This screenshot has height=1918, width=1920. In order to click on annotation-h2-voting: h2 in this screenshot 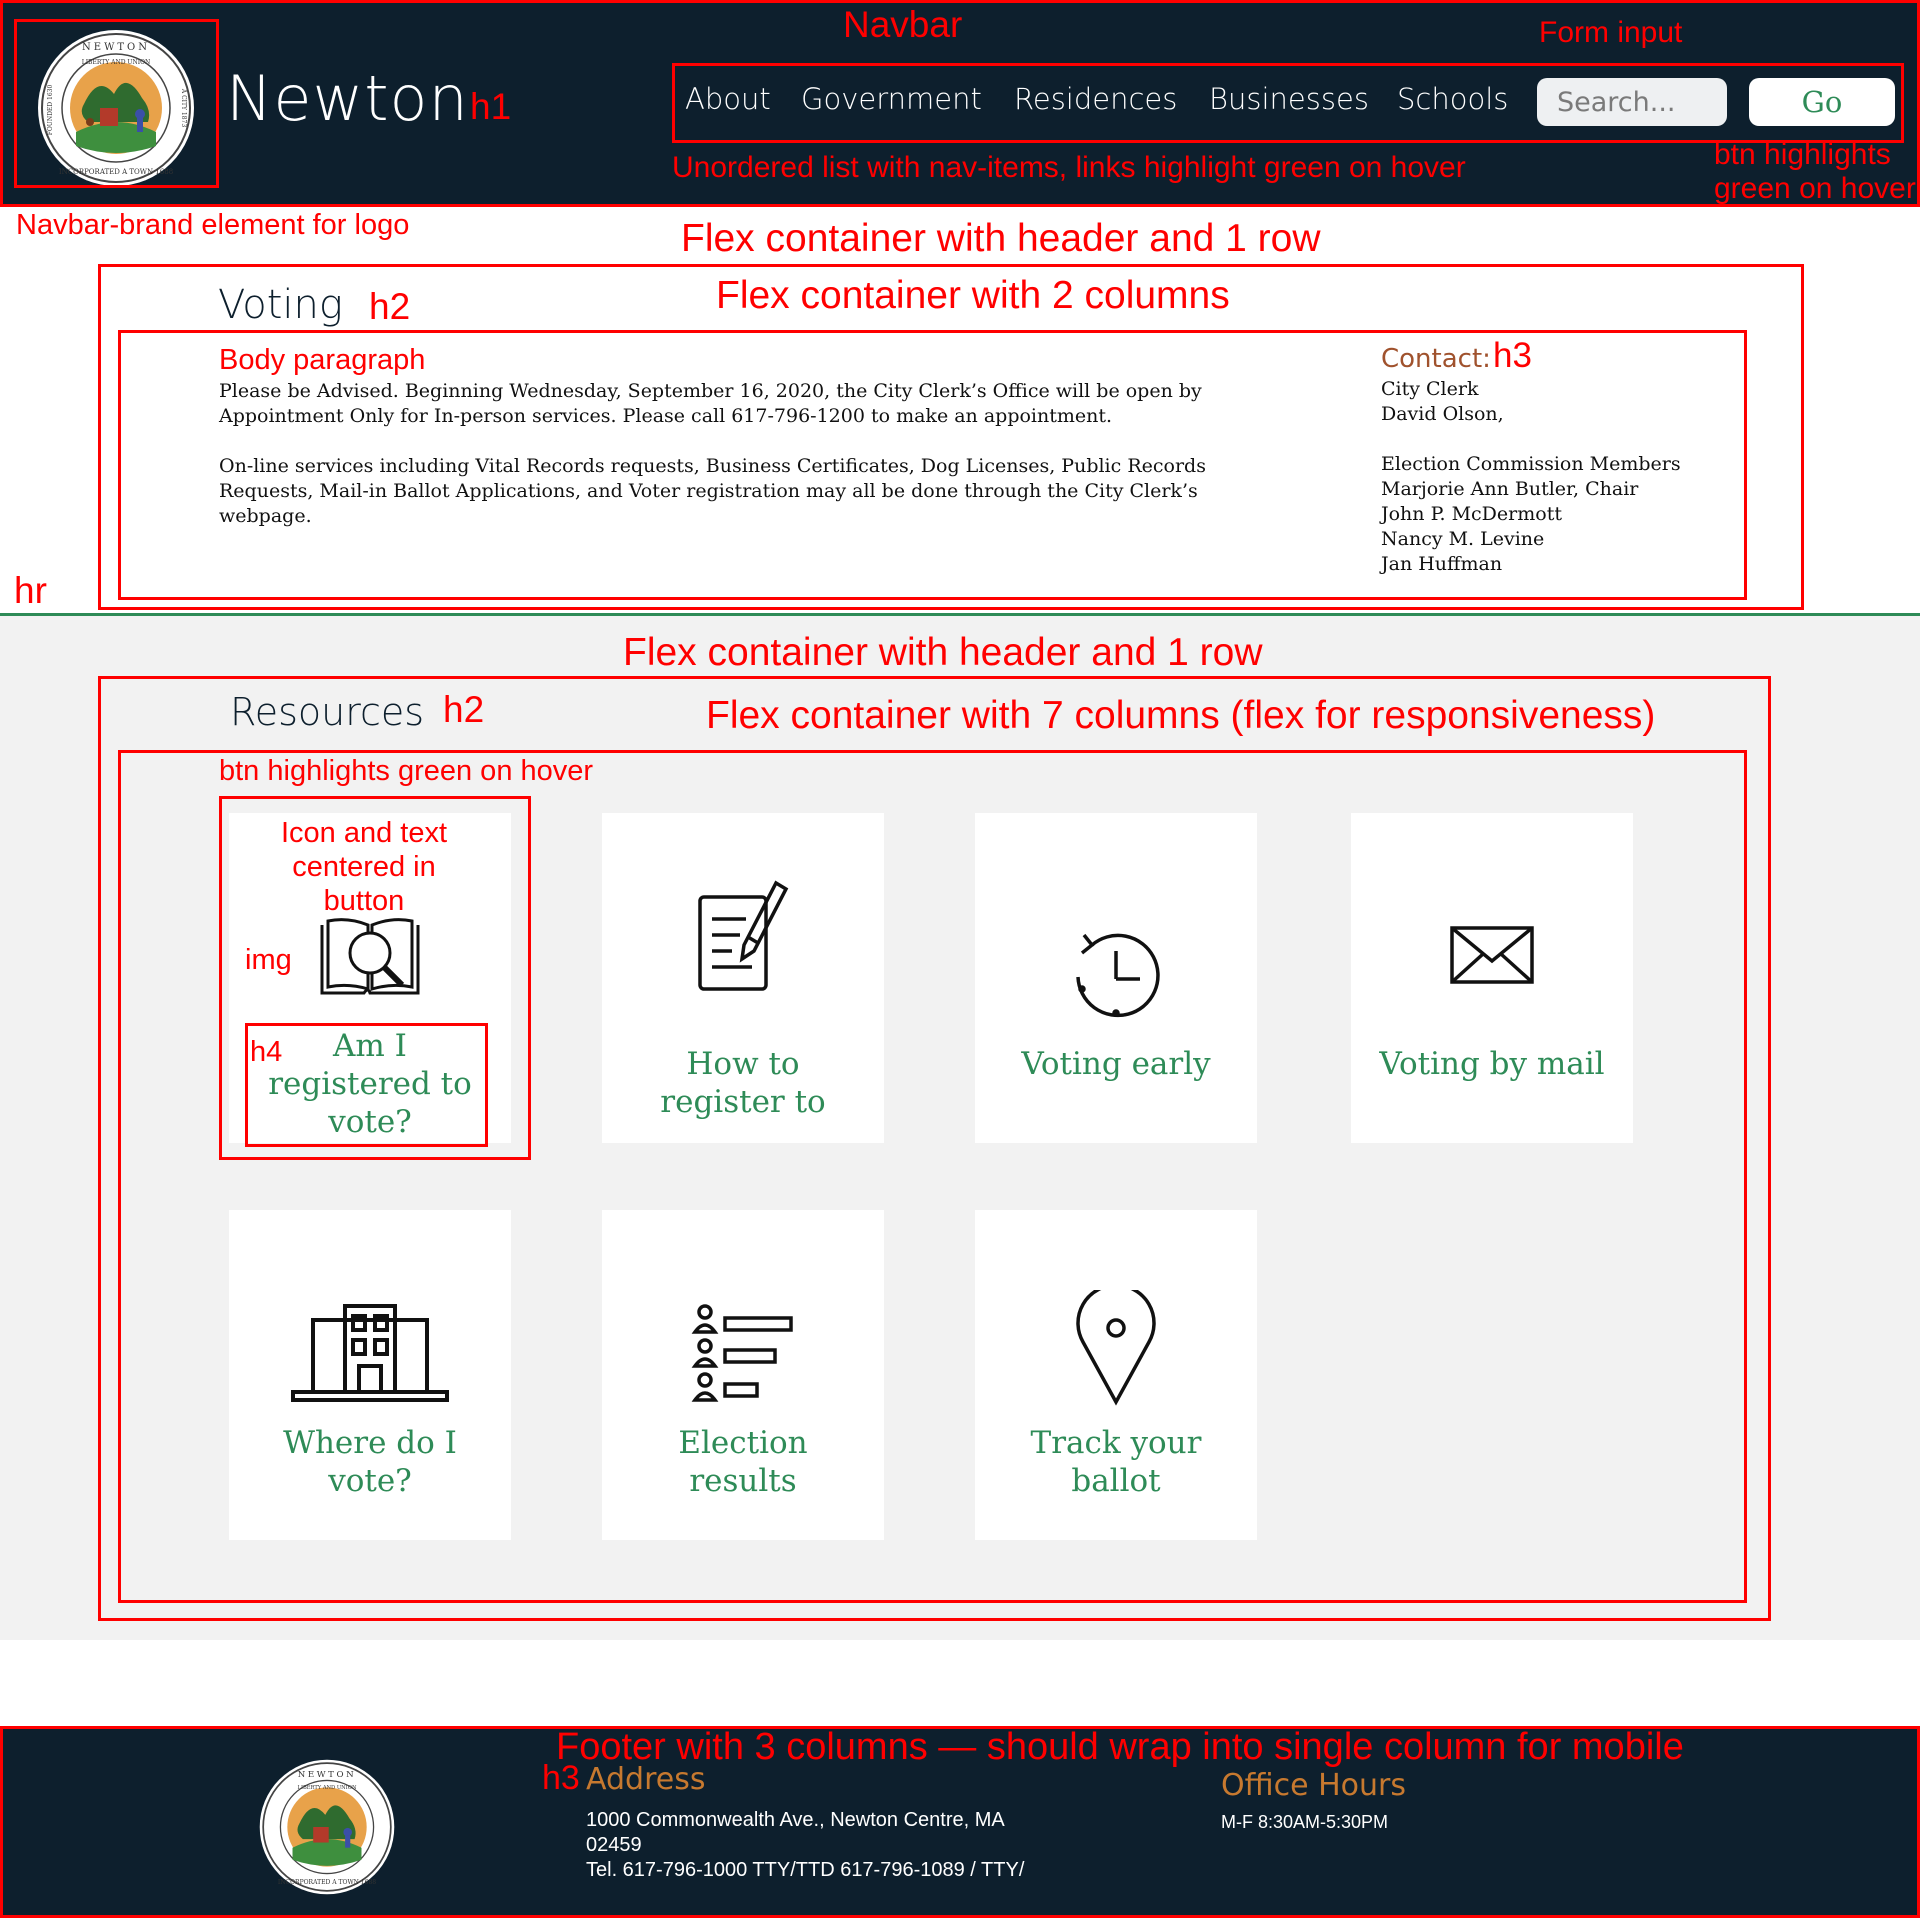, I will do `click(390, 306)`.